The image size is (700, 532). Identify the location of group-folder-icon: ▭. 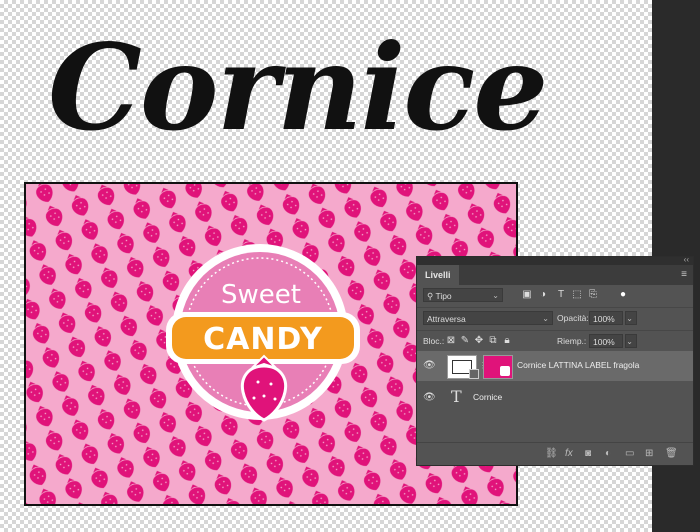
(629, 453).